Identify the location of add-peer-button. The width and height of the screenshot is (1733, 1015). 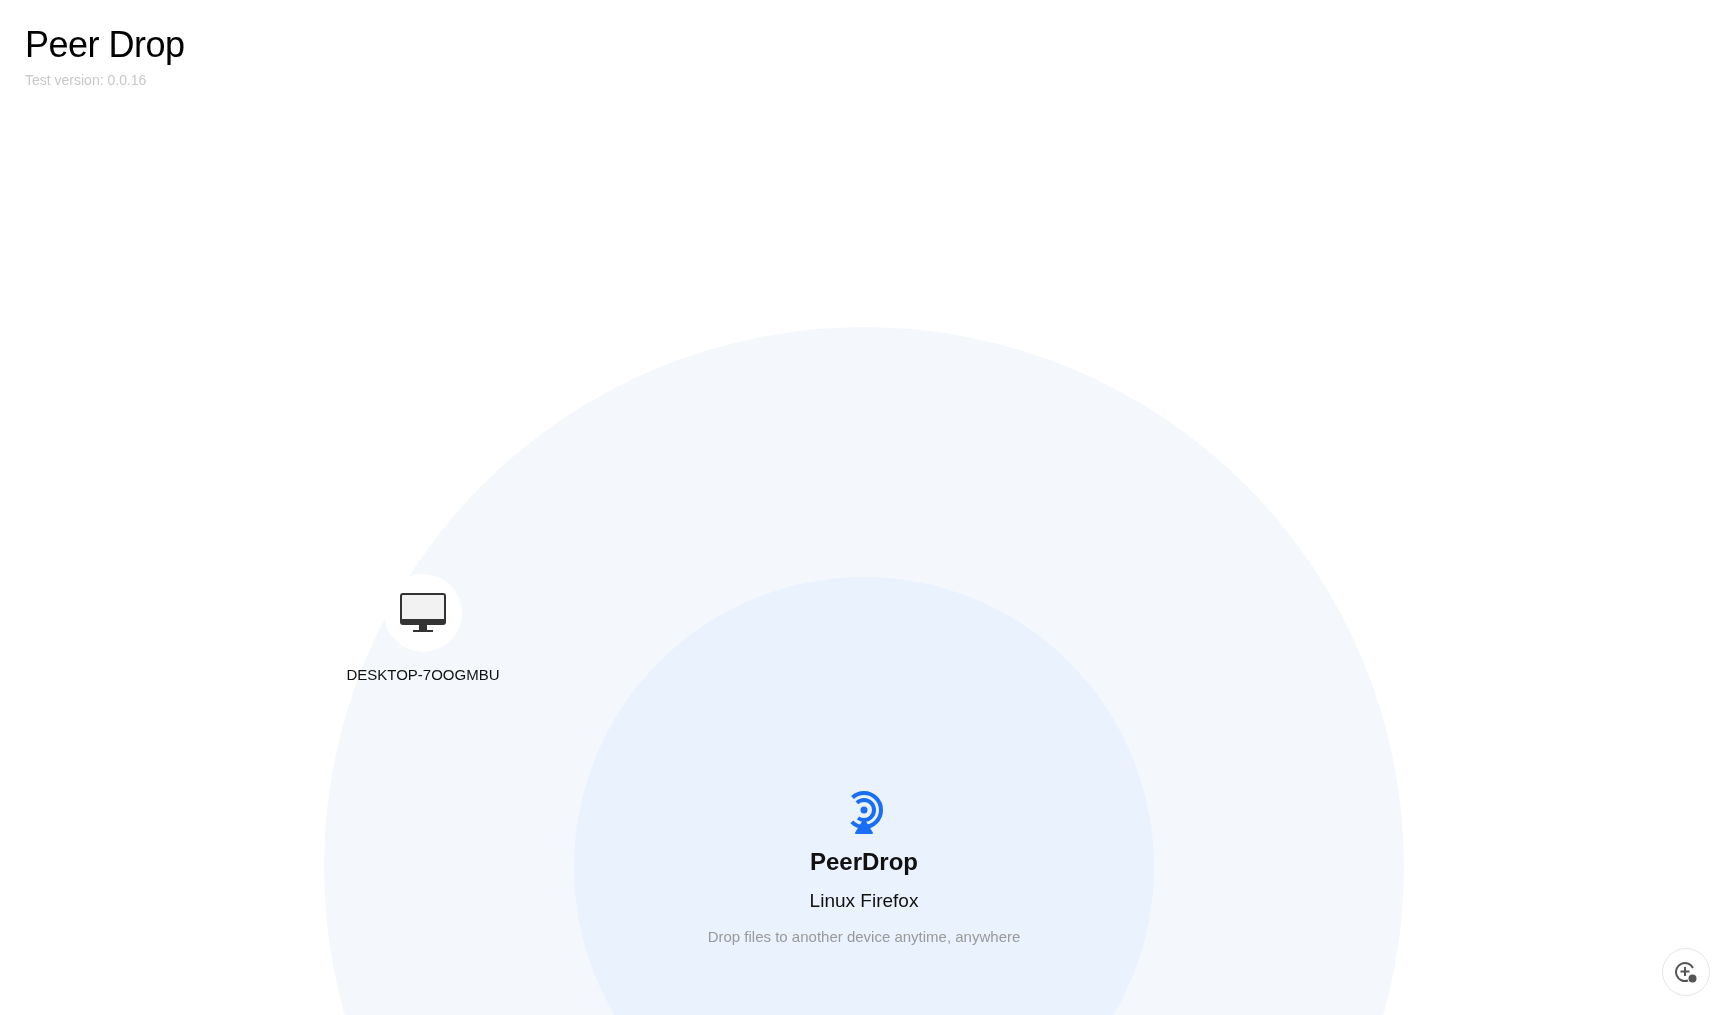
(1686, 972).